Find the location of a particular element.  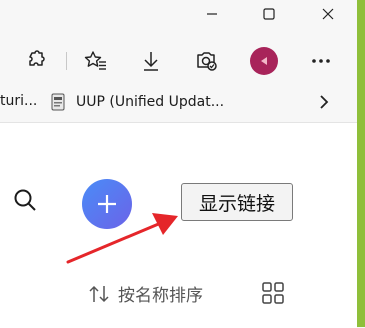

close-icon is located at coordinates (328, 14).